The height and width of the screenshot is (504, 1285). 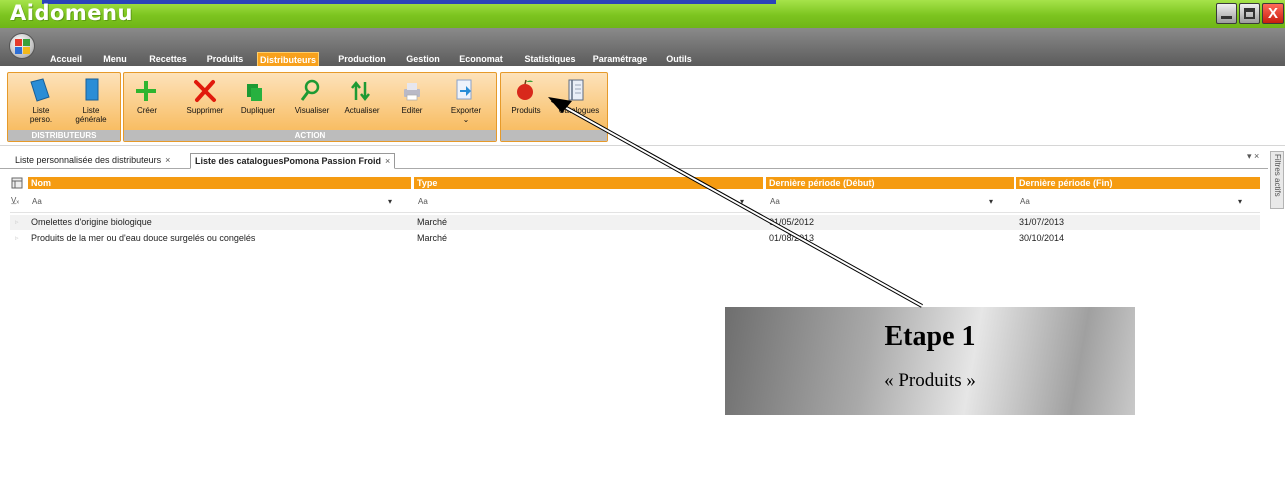 I want to click on filter-type: Aa, so click(x=423, y=201).